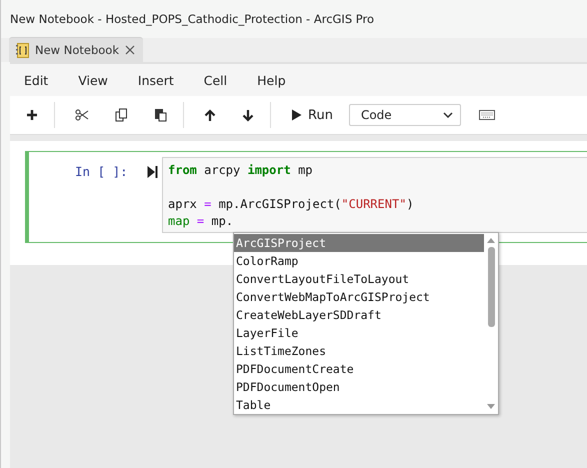 The width and height of the screenshot is (587, 468). I want to click on close-icon, so click(130, 50).